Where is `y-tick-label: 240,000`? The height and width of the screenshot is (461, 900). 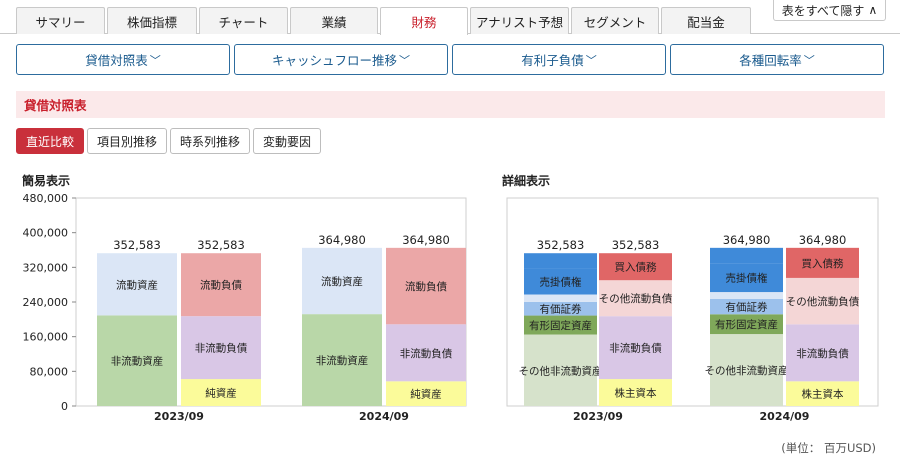 y-tick-label: 240,000 is located at coordinates (46, 302).